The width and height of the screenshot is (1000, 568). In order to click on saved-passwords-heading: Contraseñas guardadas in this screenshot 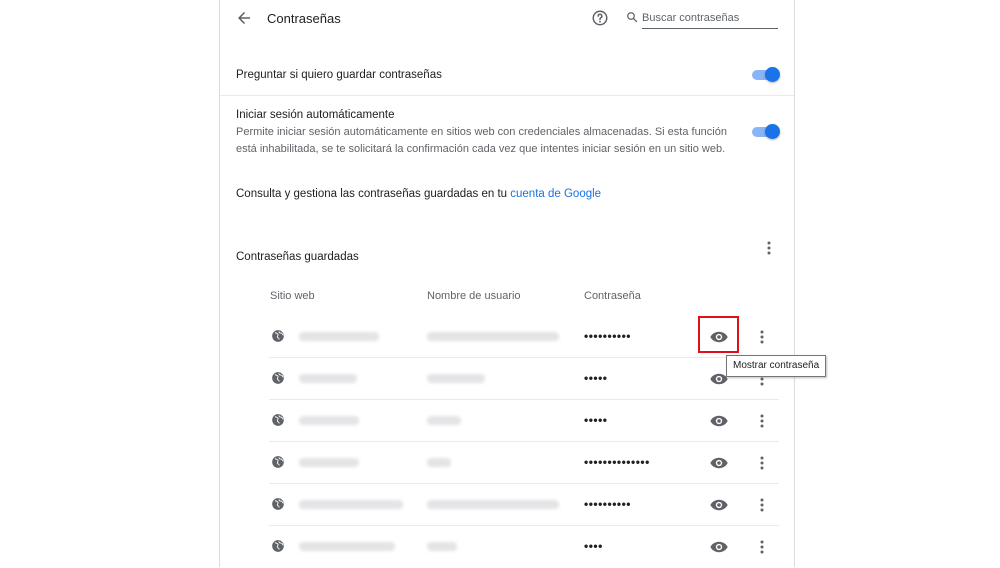, I will do `click(297, 257)`.